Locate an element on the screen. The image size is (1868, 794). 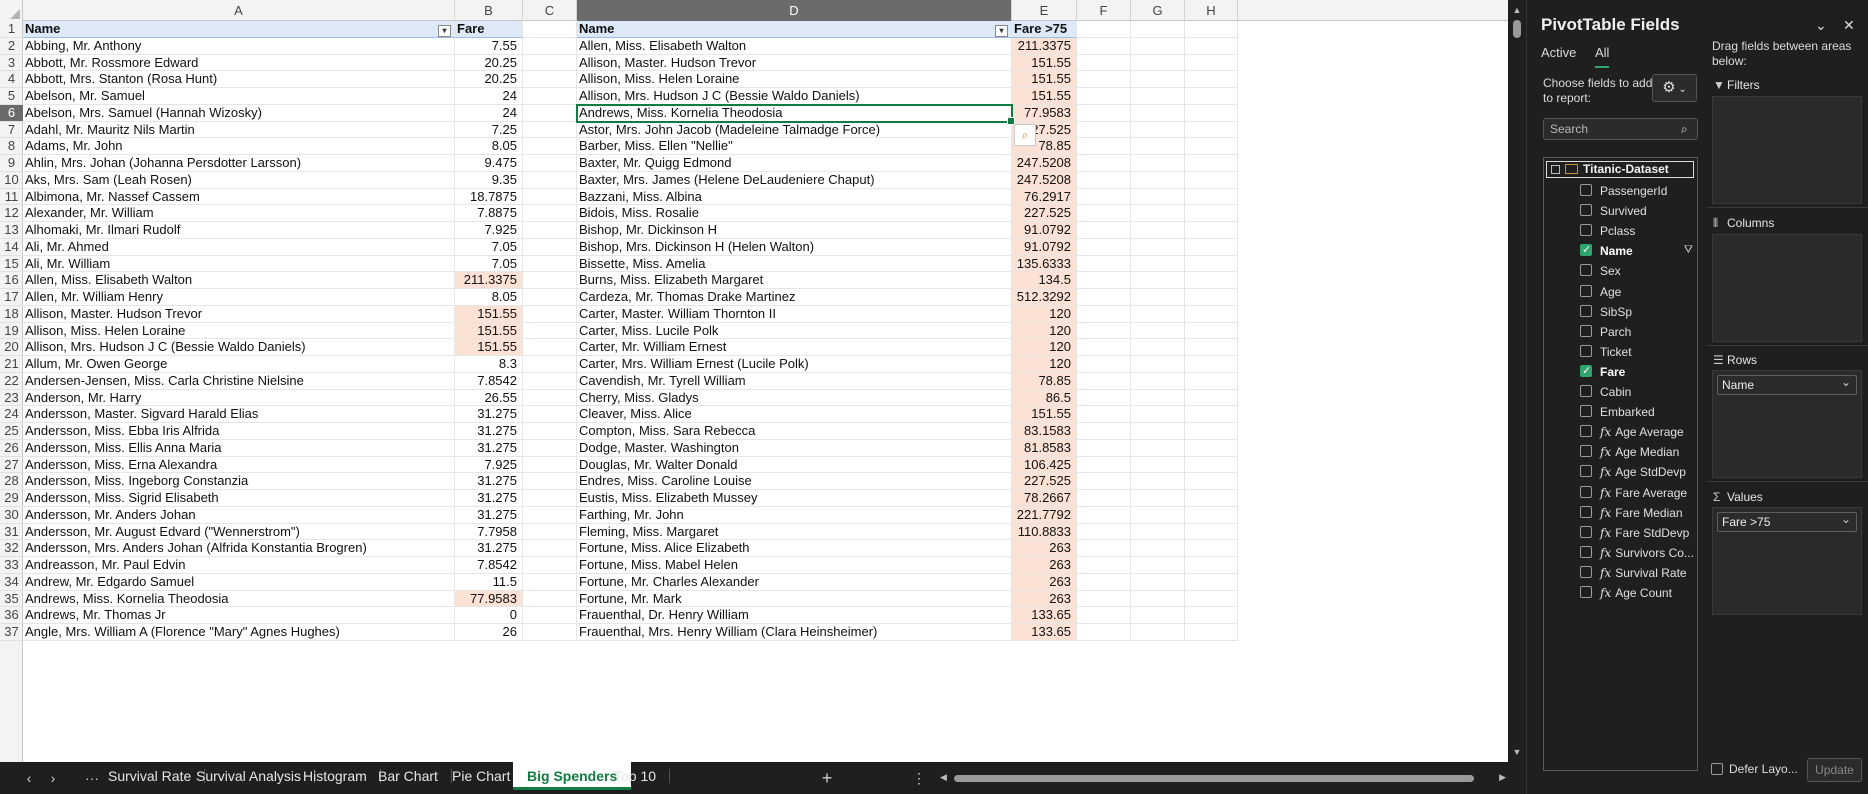
cell-name-a: Ali, Mr. Ahmed is located at coordinates (239, 247).